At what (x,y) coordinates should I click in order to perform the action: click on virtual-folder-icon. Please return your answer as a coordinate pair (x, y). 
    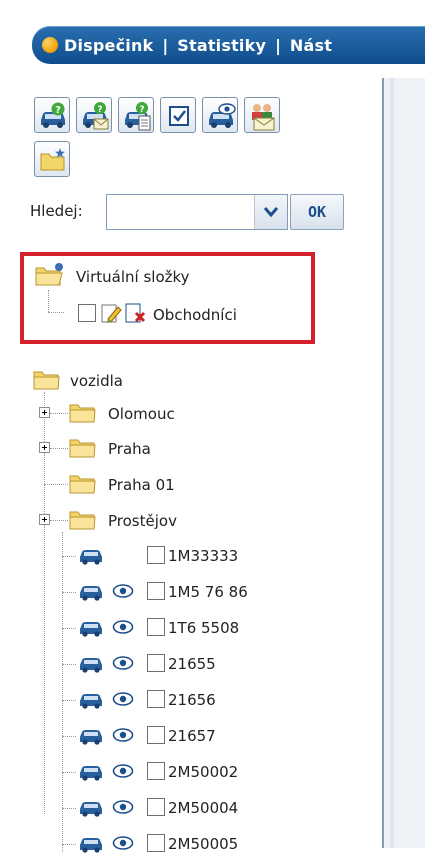
    Looking at the image, I should click on (49, 274).